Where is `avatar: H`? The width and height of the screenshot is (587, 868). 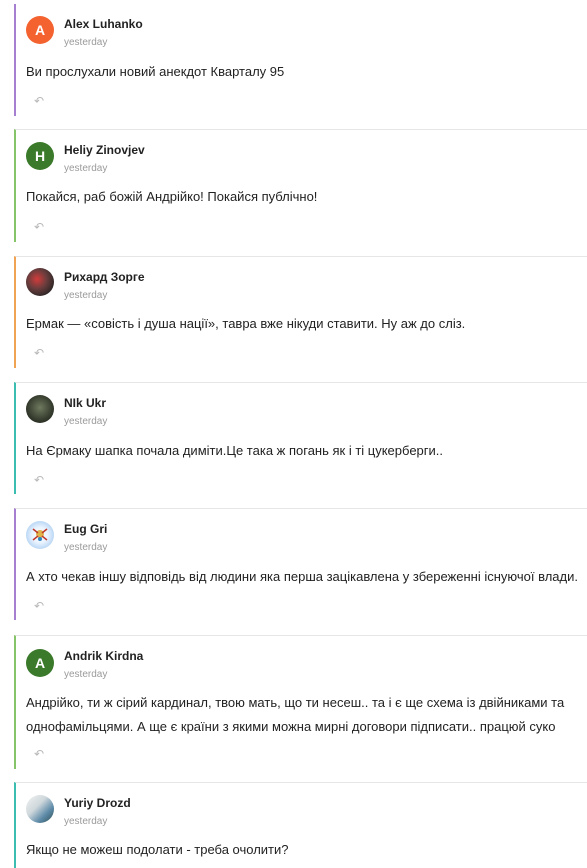 avatar: H is located at coordinates (40, 156).